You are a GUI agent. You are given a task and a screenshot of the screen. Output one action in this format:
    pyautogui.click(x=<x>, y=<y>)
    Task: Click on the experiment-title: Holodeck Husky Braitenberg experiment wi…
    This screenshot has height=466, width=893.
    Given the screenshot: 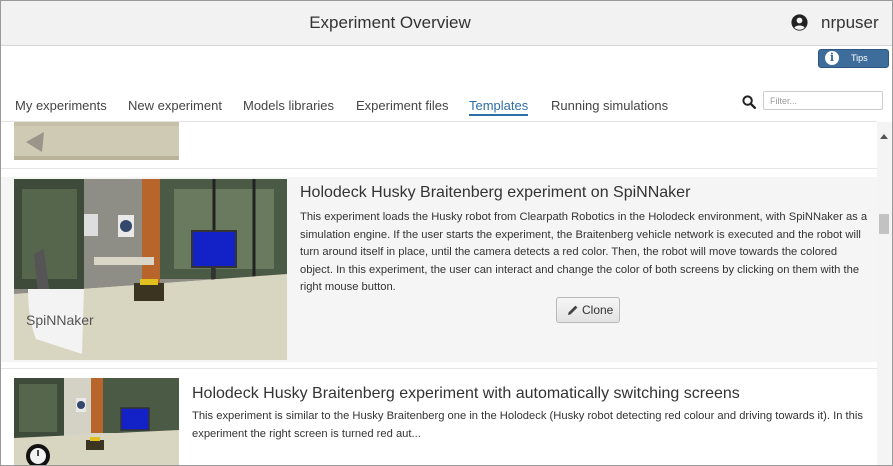 What is the action you would take?
    pyautogui.click(x=466, y=394)
    